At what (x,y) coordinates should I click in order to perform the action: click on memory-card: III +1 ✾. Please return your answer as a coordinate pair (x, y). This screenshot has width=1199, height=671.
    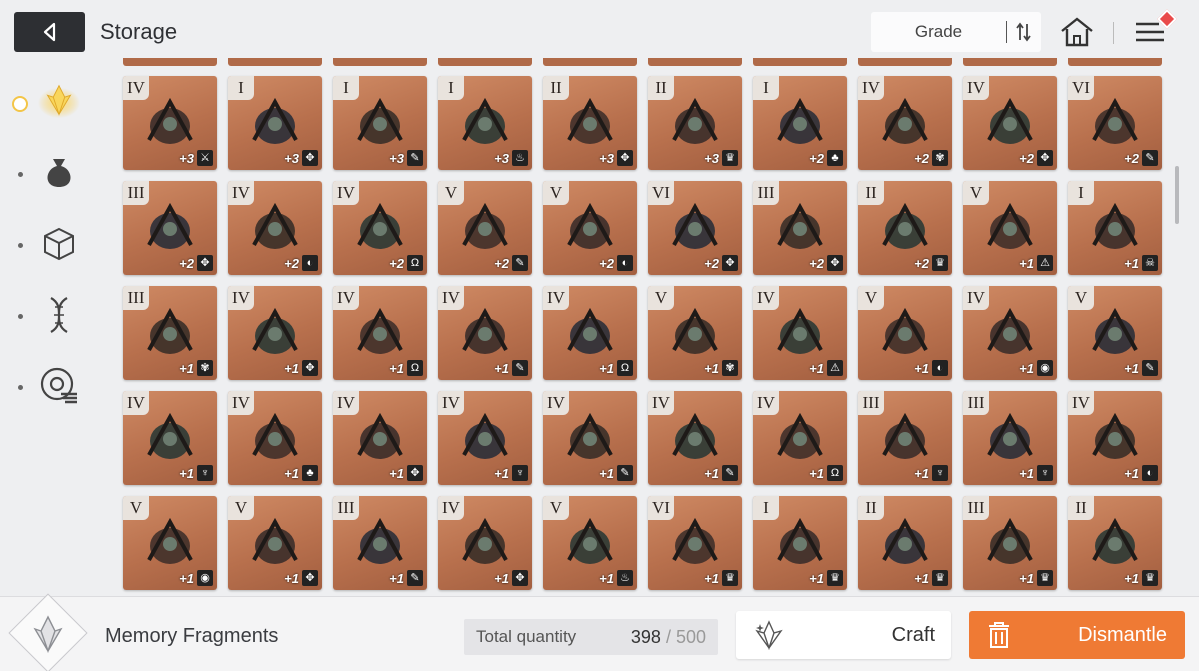
    Looking at the image, I should click on (170, 333).